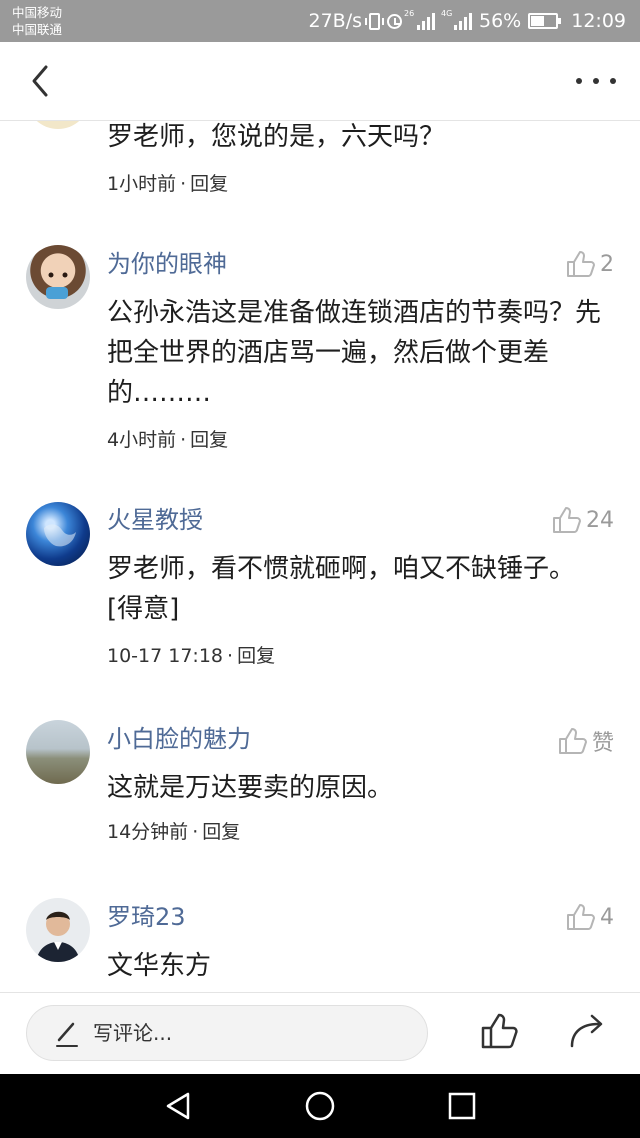 The height and width of the screenshot is (1138, 640). I want to click on battery-percent: 56%, so click(500, 21).